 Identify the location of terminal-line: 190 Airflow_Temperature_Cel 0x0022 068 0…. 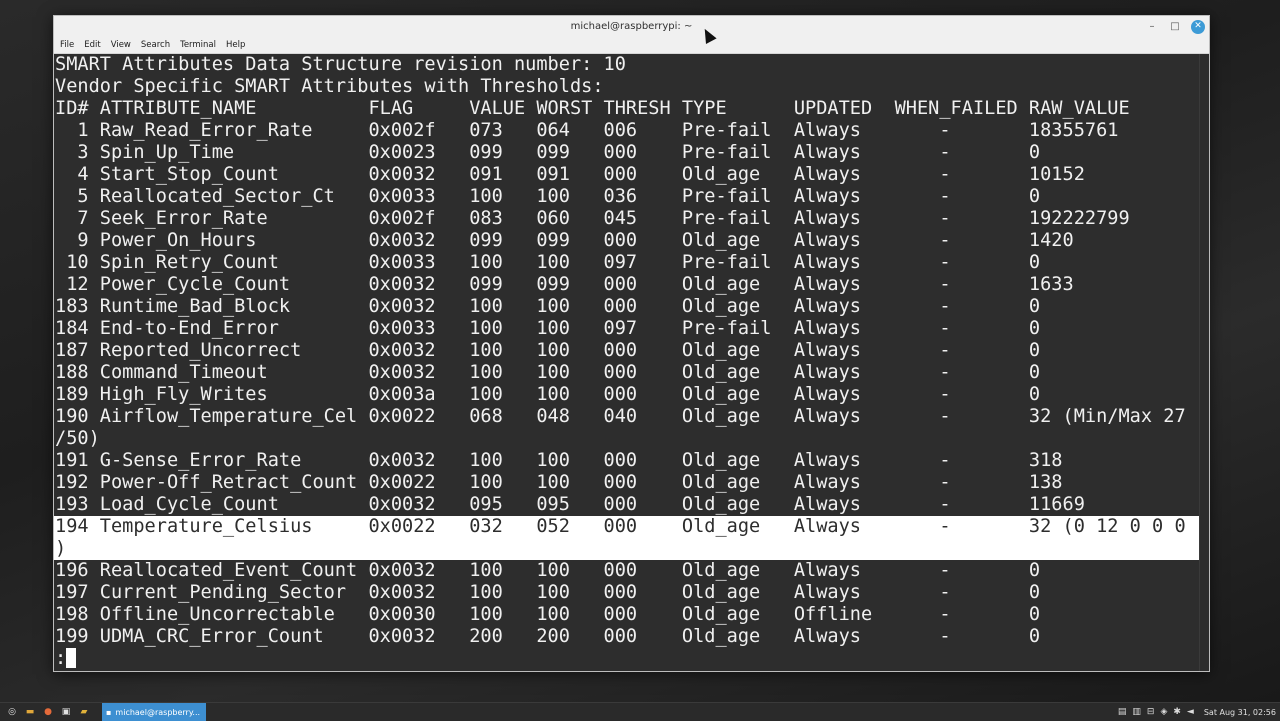
(620, 416).